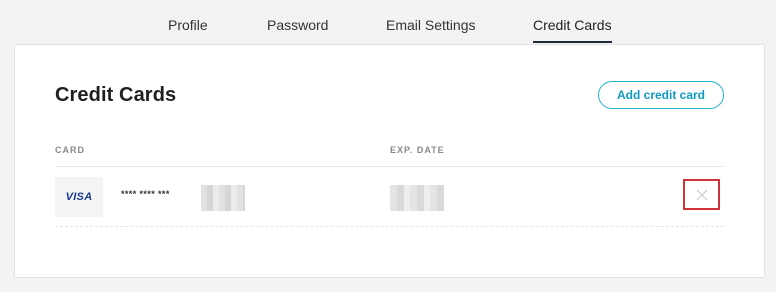  Describe the element at coordinates (417, 150) in the screenshot. I see `column-header-exp-date: EXP. DATE` at that location.